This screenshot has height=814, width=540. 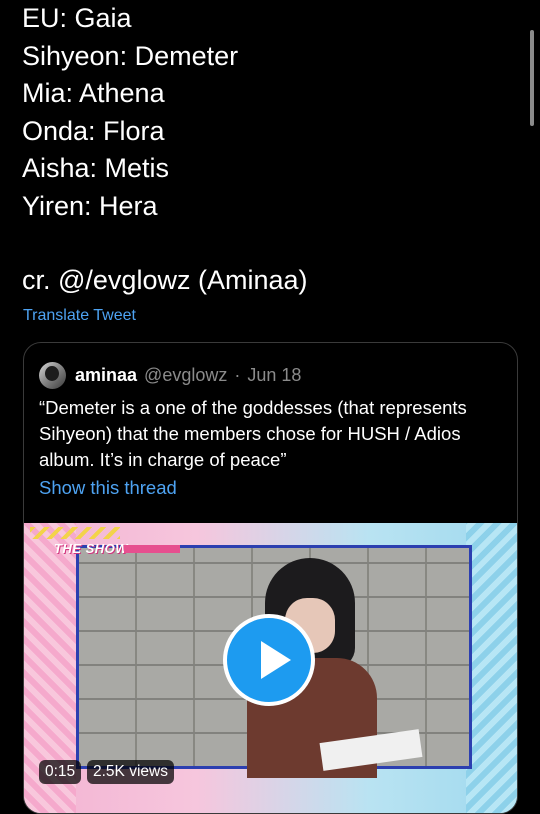 I want to click on tweet-line: EU: Gaia, so click(x=77, y=18).